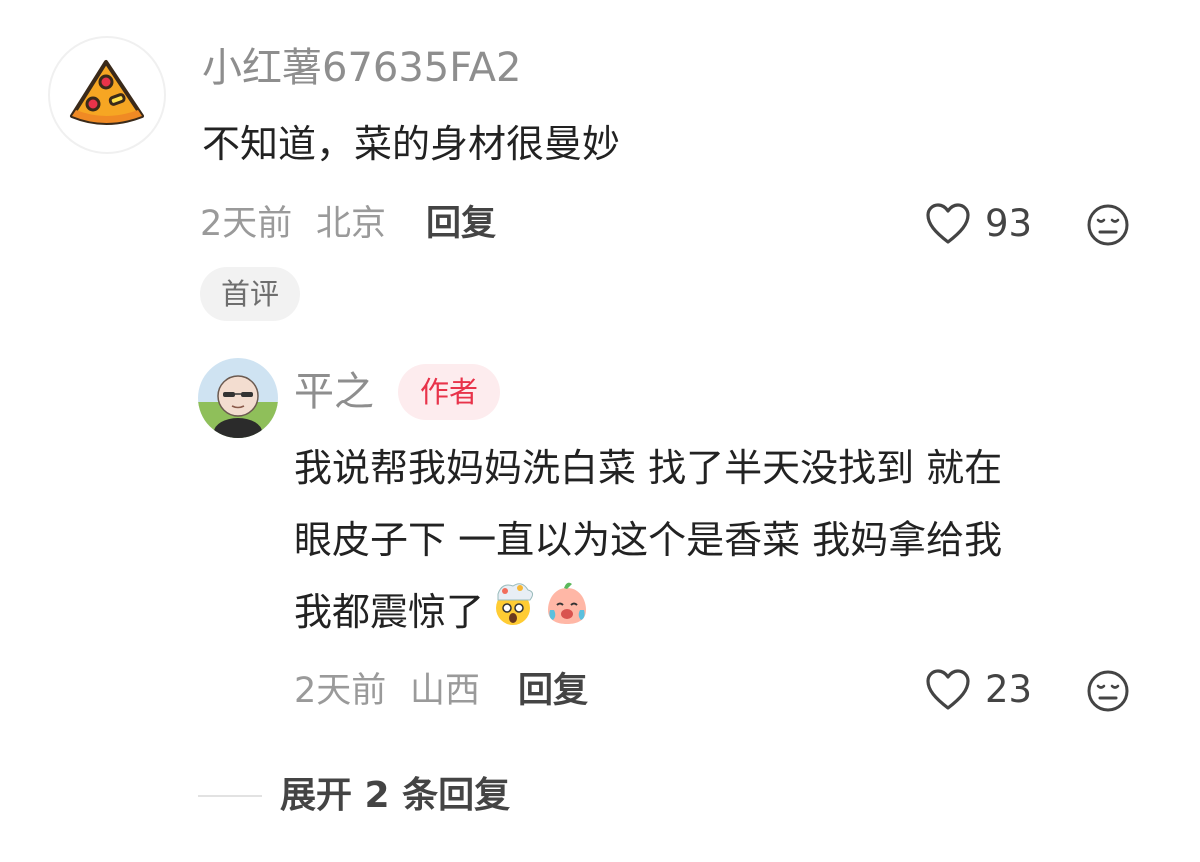 Image resolution: width=1200 pixels, height=862 pixels. What do you see at coordinates (389, 612) in the screenshot?
I see `reply-text-line-3-text: 我都震惊了` at bounding box center [389, 612].